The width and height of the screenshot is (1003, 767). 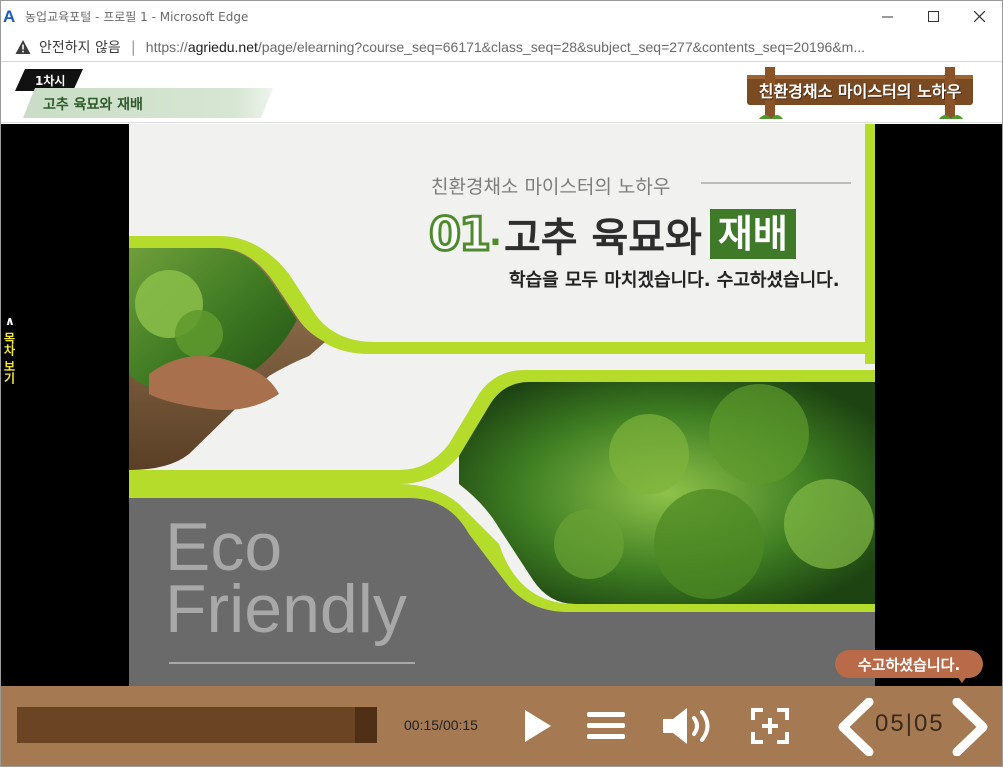 I want to click on page-counter: 05|05, so click(x=910, y=724).